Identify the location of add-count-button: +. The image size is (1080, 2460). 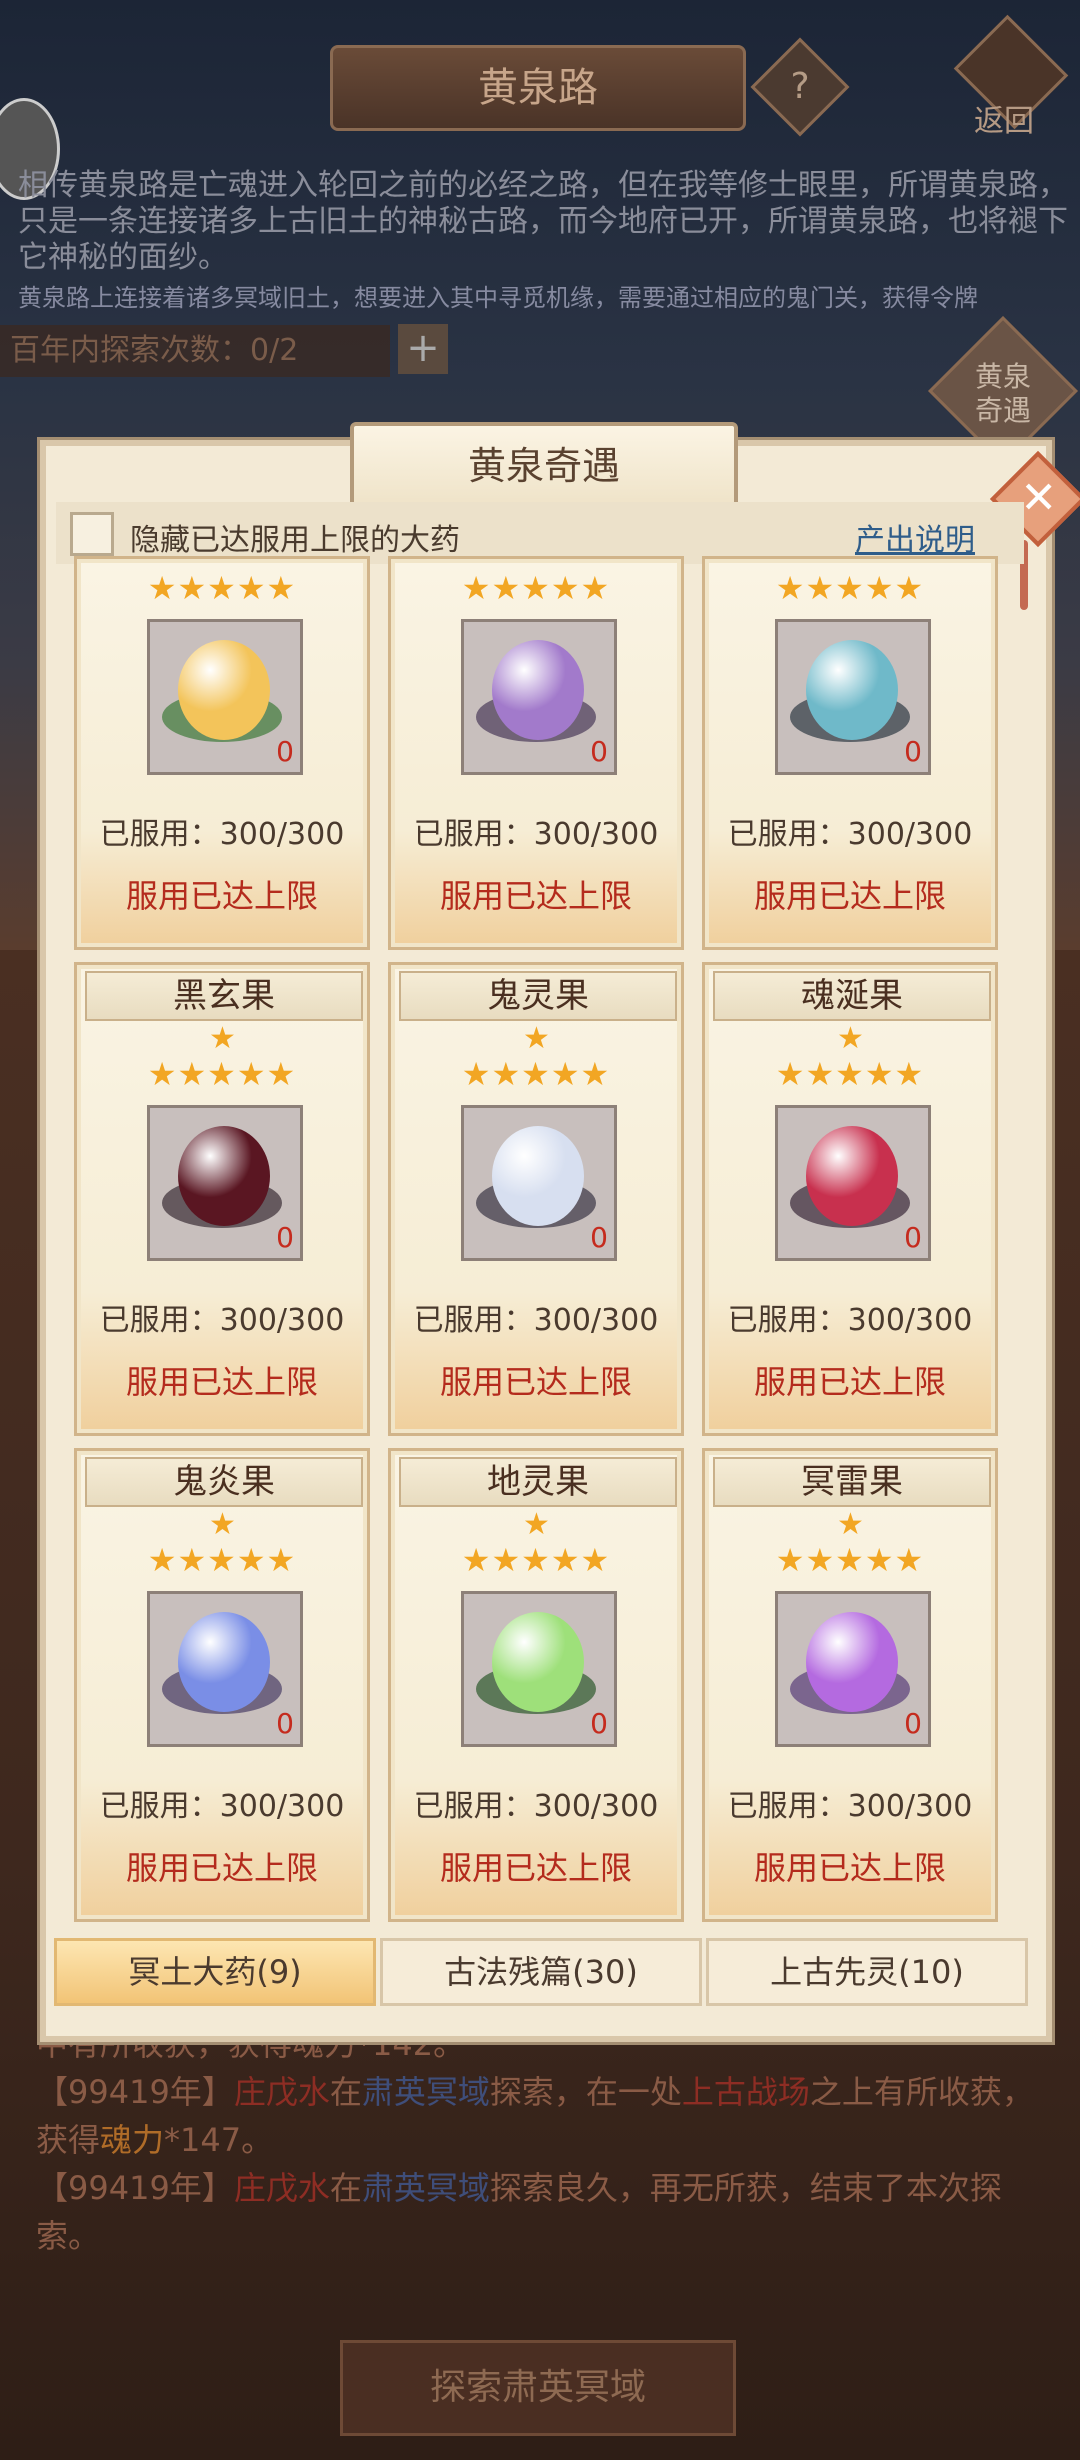
(423, 349).